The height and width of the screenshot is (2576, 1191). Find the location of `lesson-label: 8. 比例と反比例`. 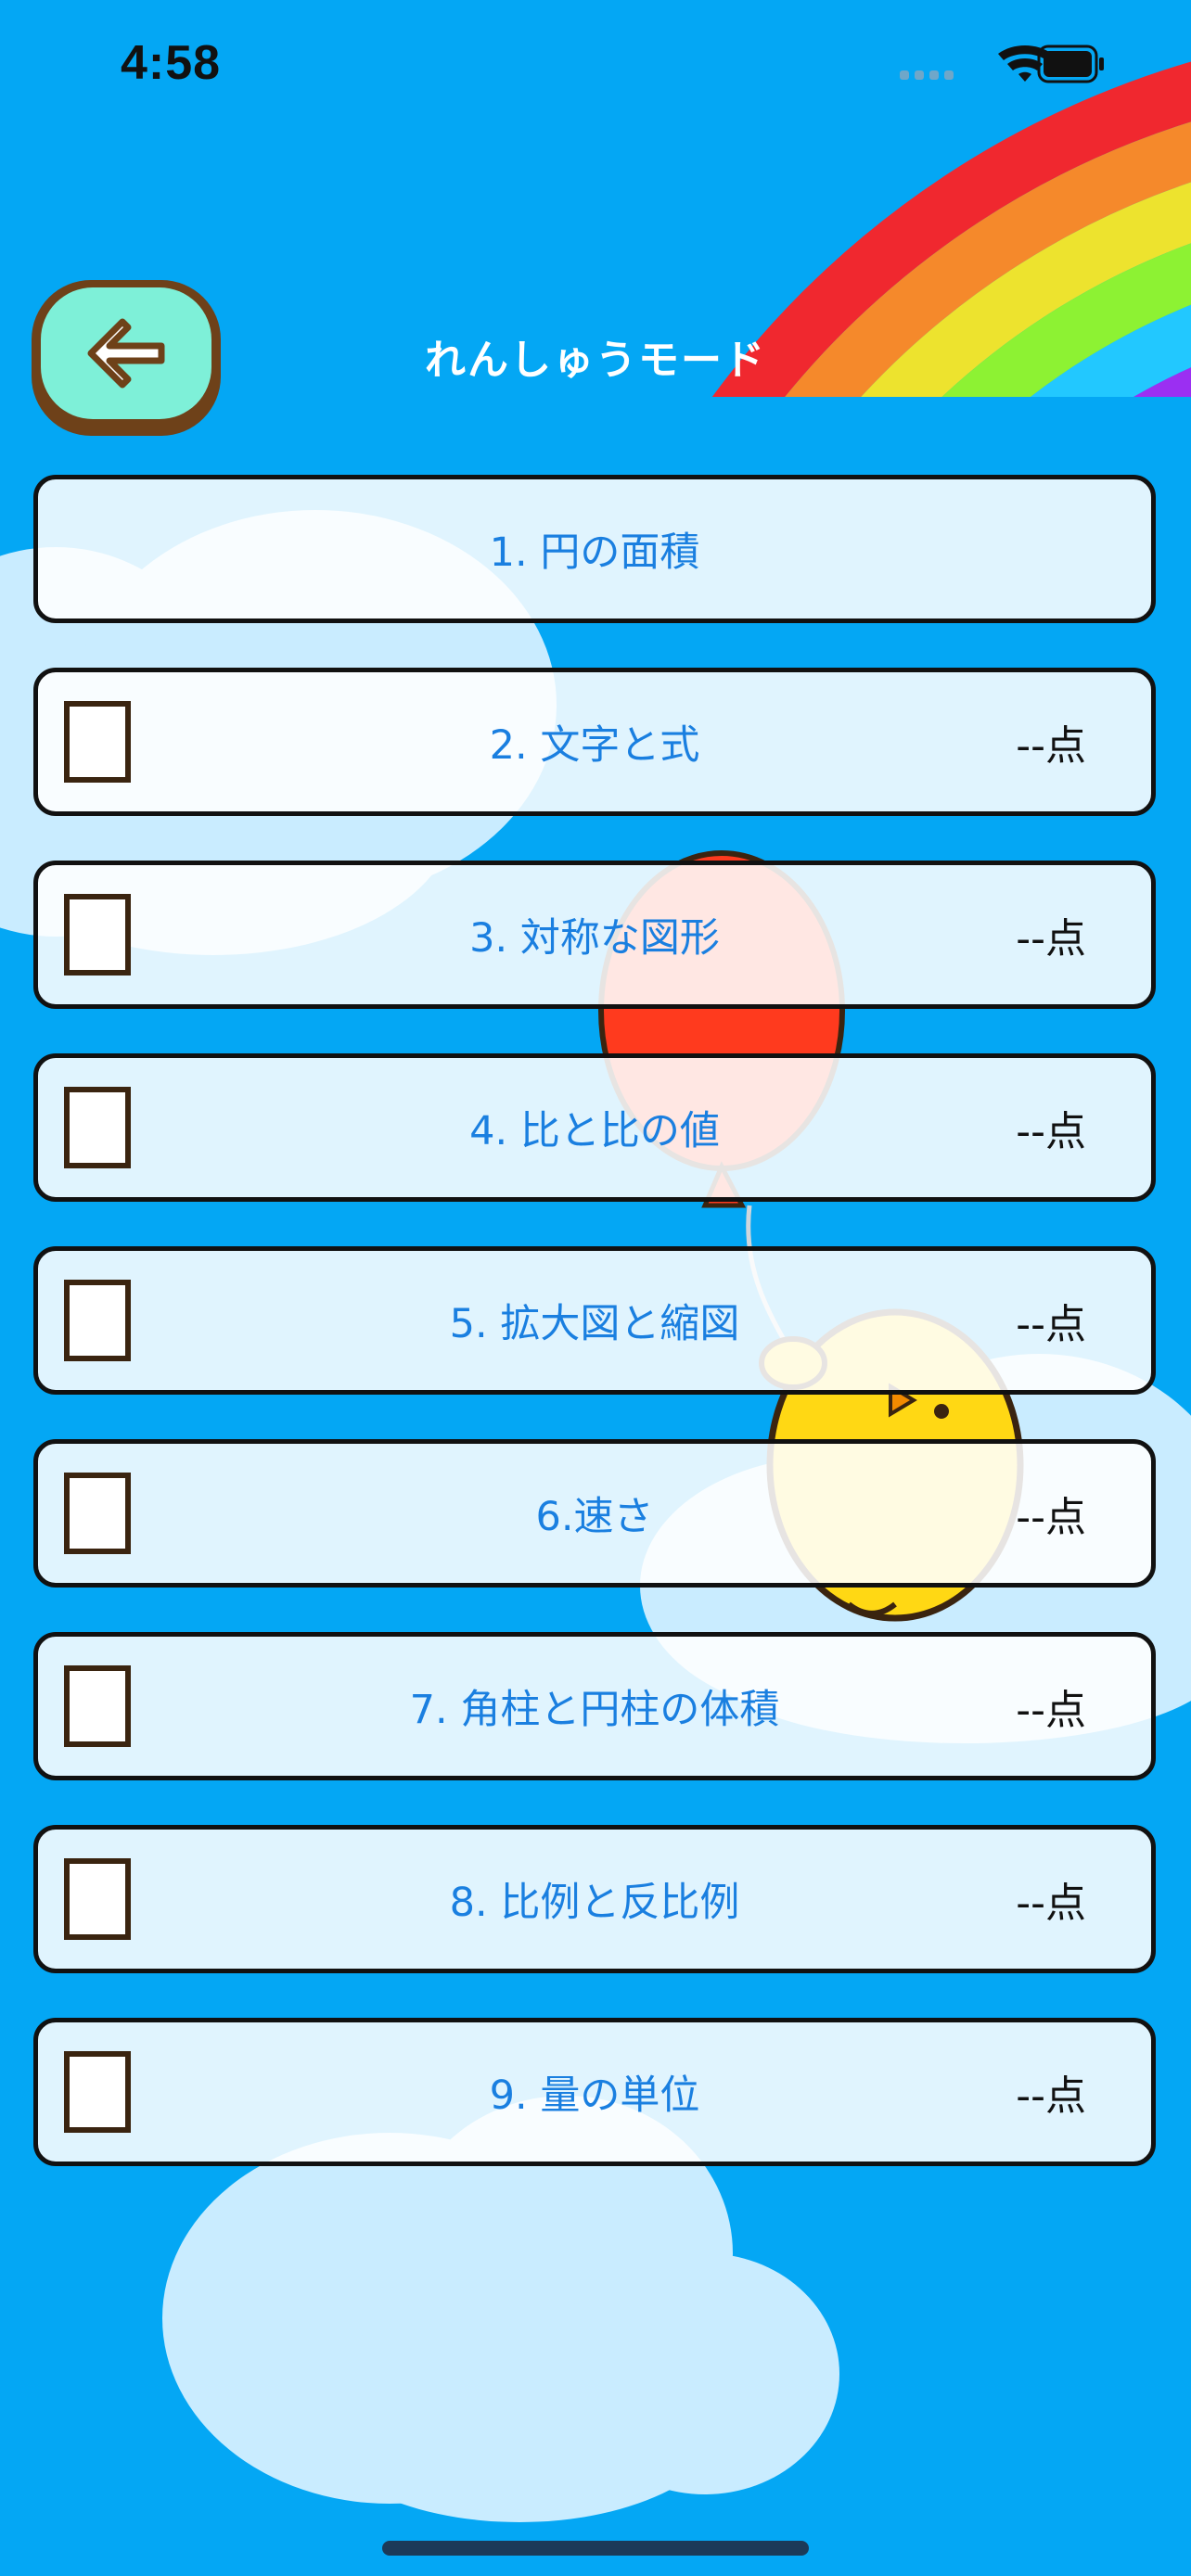

lesson-label: 8. 比例と反比例 is located at coordinates (594, 1903).